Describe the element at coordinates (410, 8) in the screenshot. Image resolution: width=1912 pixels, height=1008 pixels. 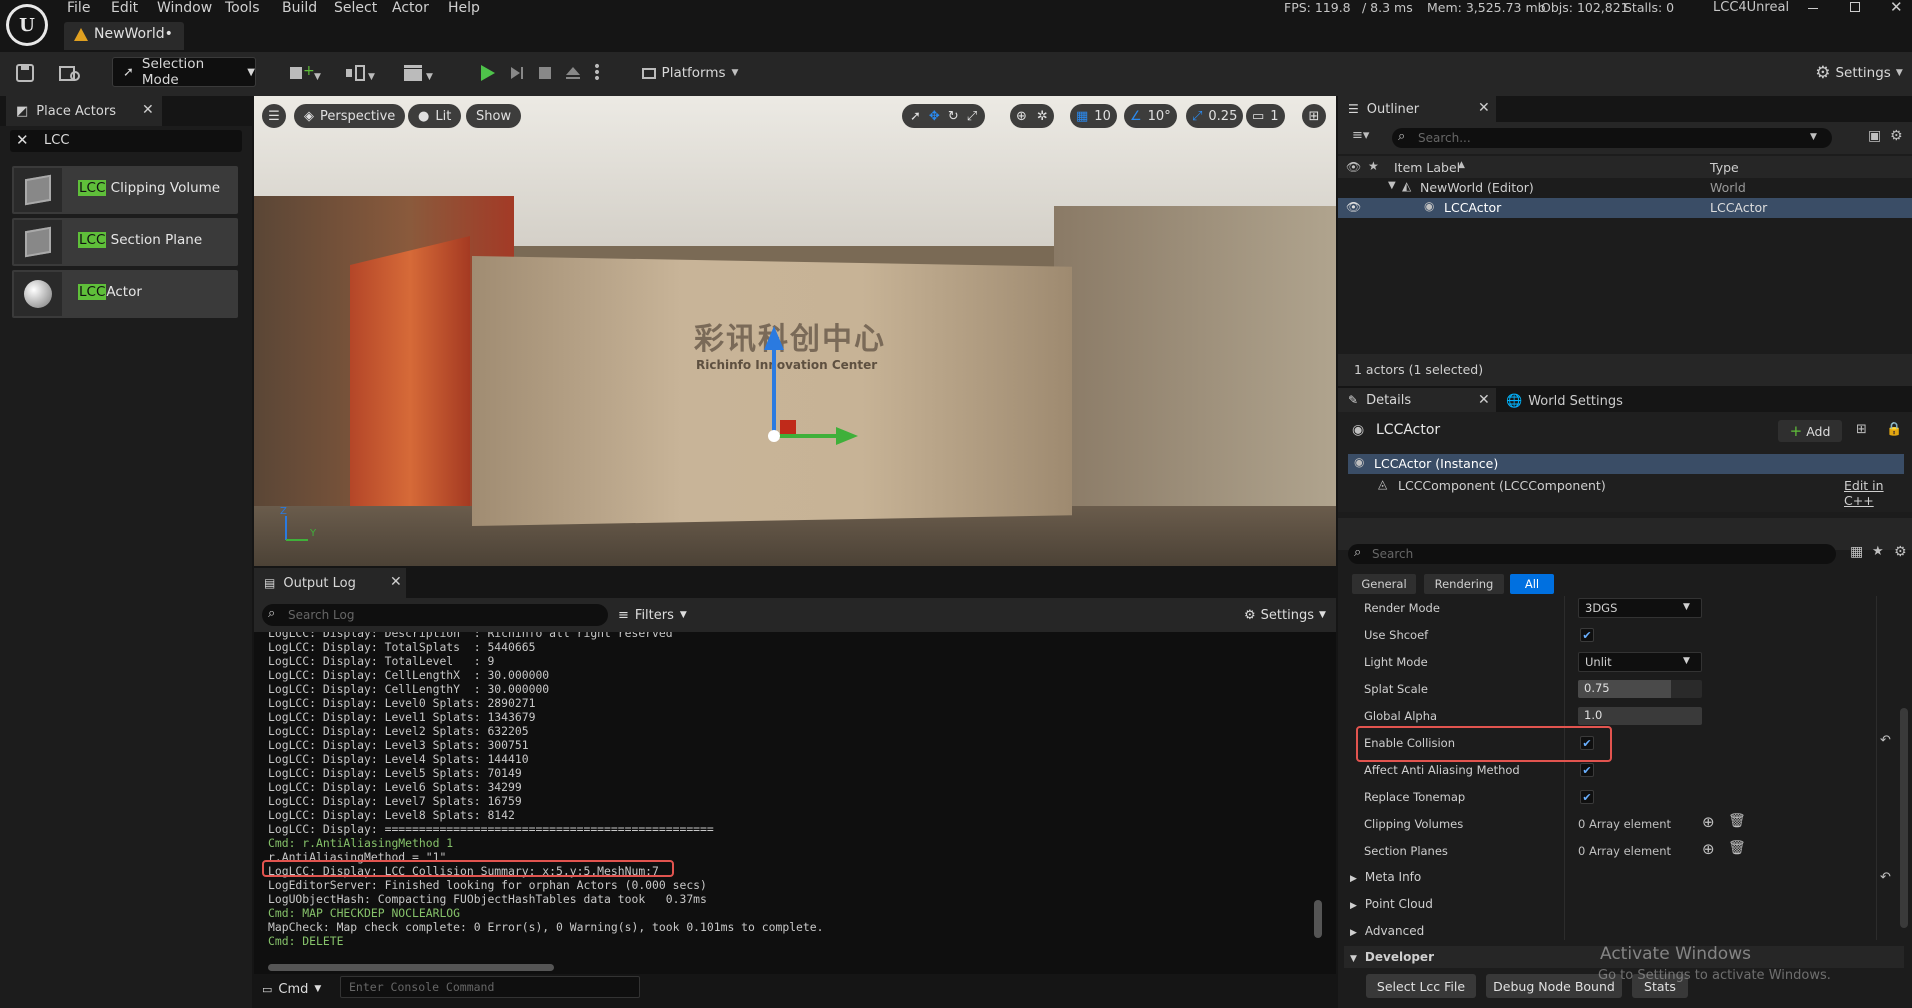
I see `menu-actor: Actor` at that location.